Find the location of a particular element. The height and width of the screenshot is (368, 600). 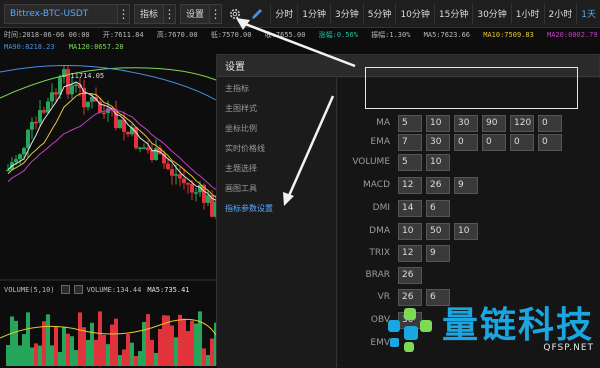

market-menu-icon: ⋮ is located at coordinates (124, 13).